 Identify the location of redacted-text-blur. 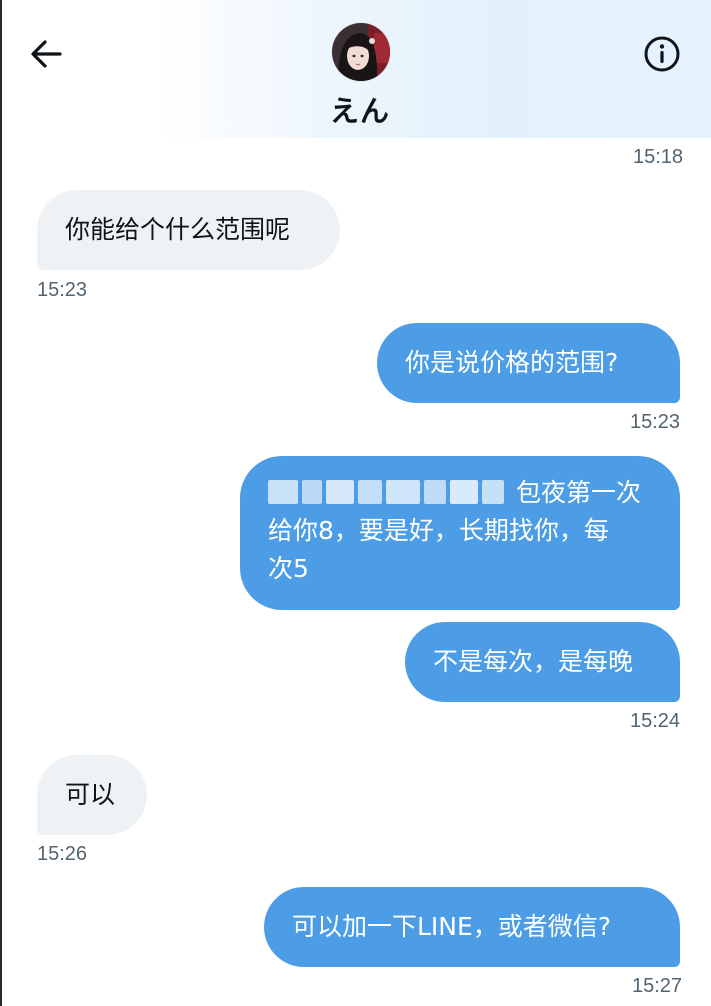
(386, 492).